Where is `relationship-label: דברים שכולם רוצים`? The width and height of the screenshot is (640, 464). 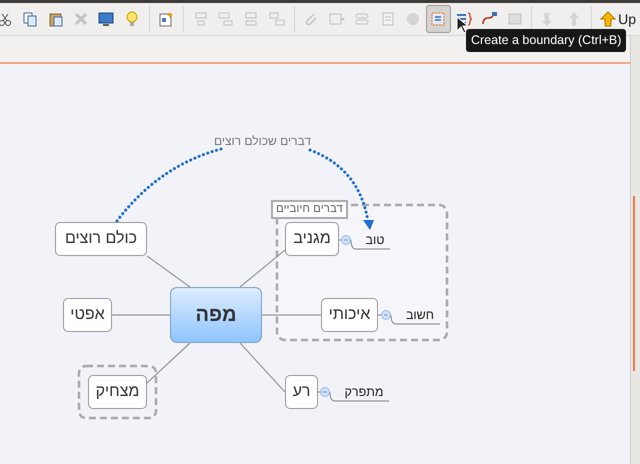 relationship-label: דברים שכולם רוצים is located at coordinates (262, 141).